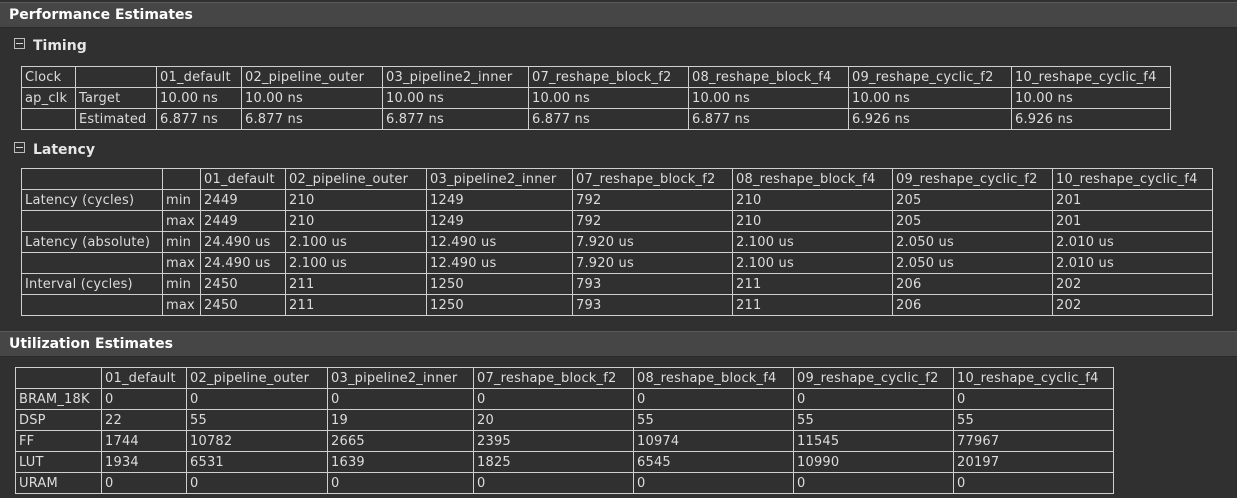 Image resolution: width=1237 pixels, height=498 pixels. I want to click on timing-subsection: Timing, so click(50, 46).